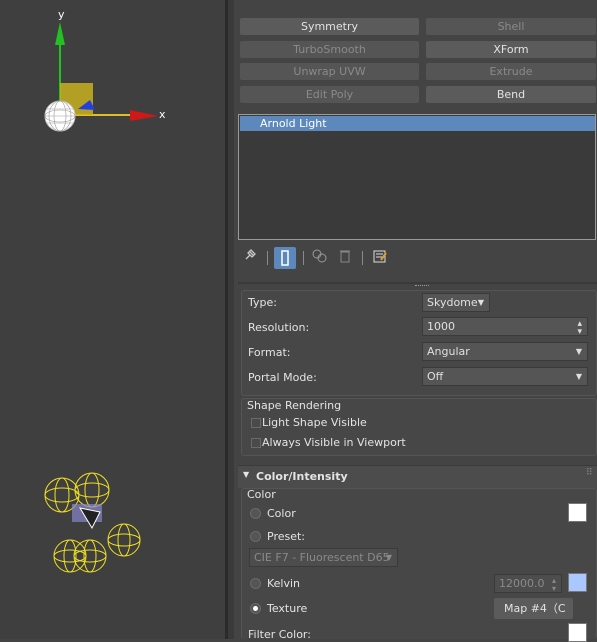 This screenshot has height=642, width=597. What do you see at coordinates (380, 258) in the screenshot?
I see `configure-sets-icon` at bounding box center [380, 258].